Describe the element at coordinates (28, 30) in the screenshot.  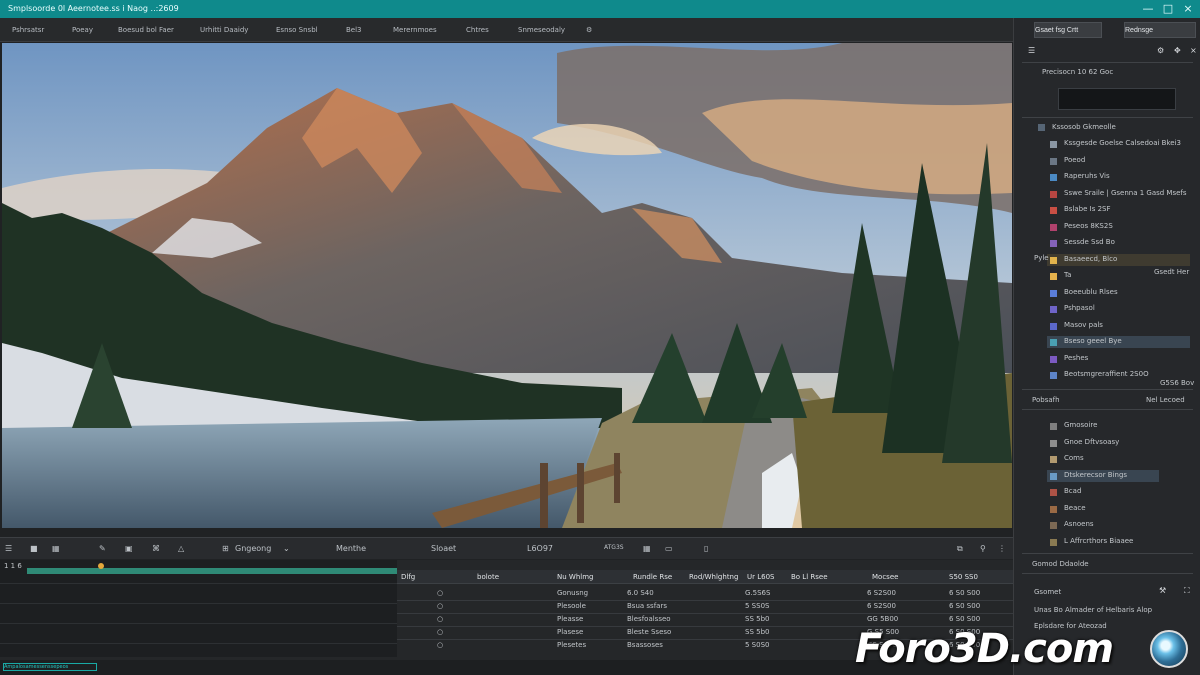
I see `menu-item: Pshrsatsr` at that location.